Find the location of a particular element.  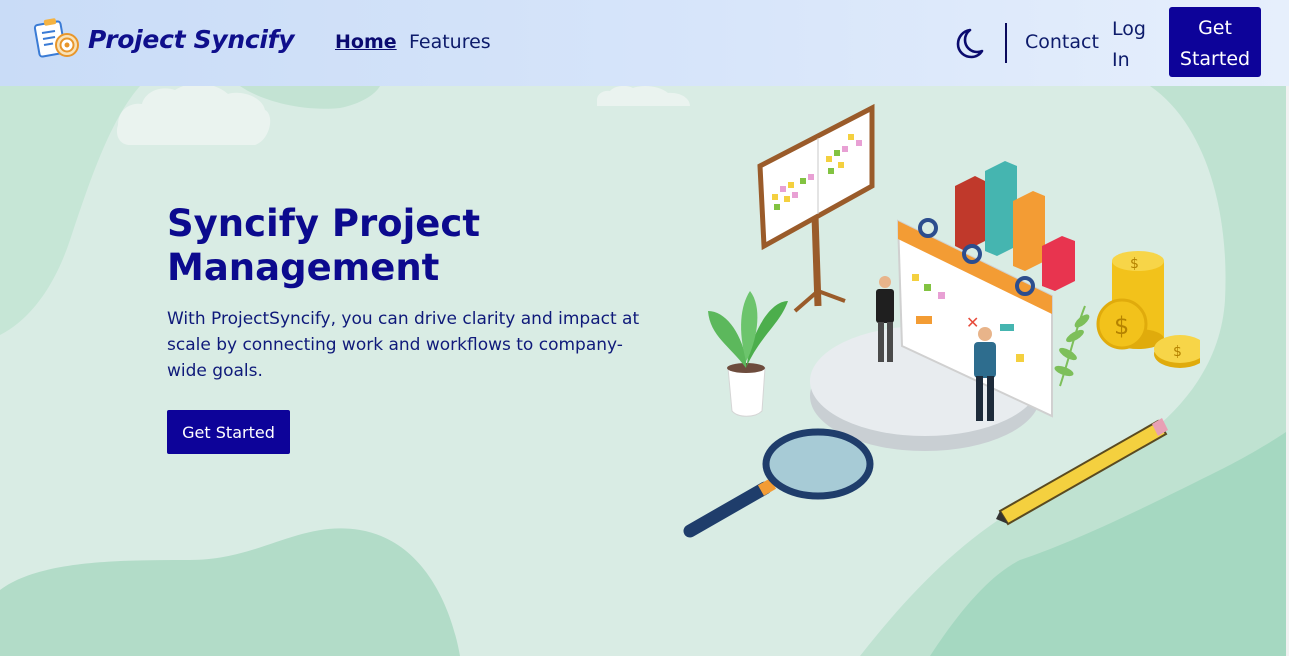

pencil-icon is located at coordinates (1082, 472).